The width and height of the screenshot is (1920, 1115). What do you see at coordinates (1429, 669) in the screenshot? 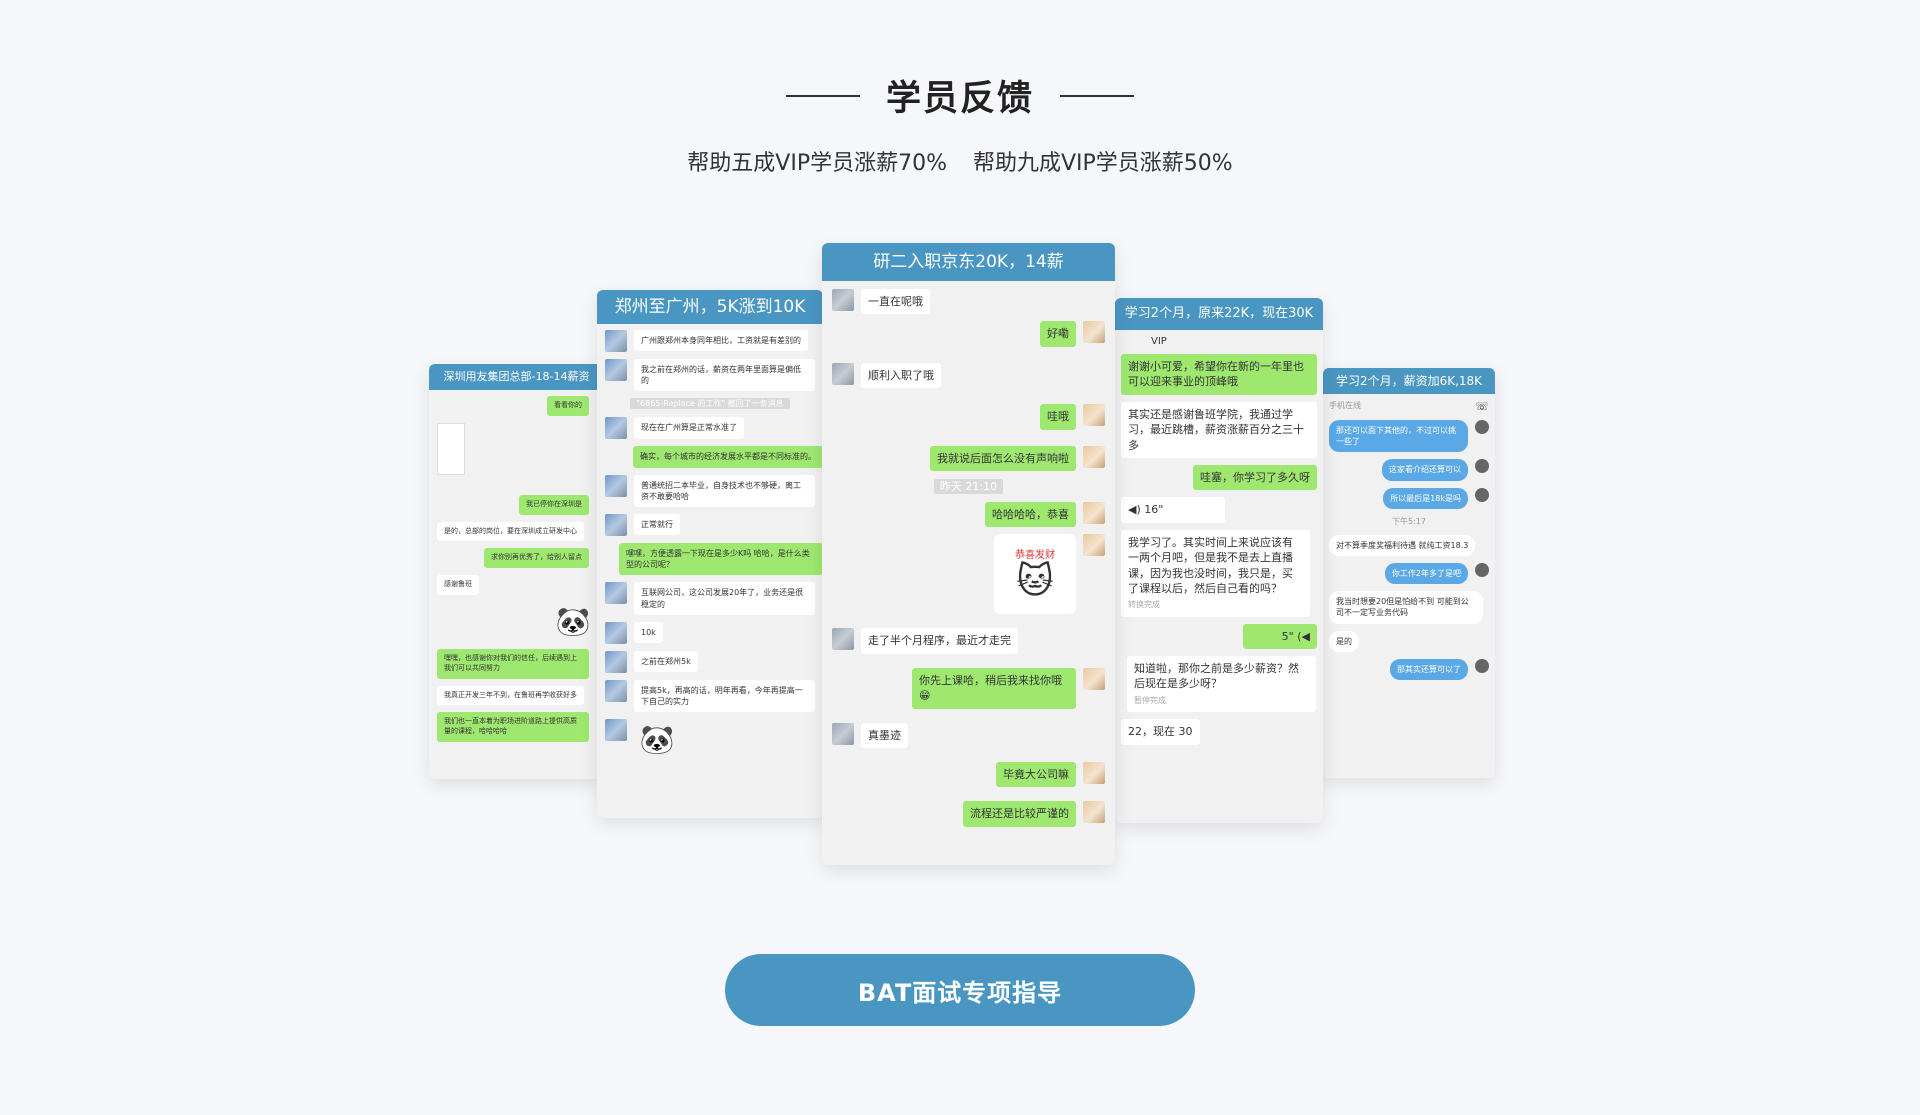
I see `message-bubble: 那其实还算可以了` at bounding box center [1429, 669].